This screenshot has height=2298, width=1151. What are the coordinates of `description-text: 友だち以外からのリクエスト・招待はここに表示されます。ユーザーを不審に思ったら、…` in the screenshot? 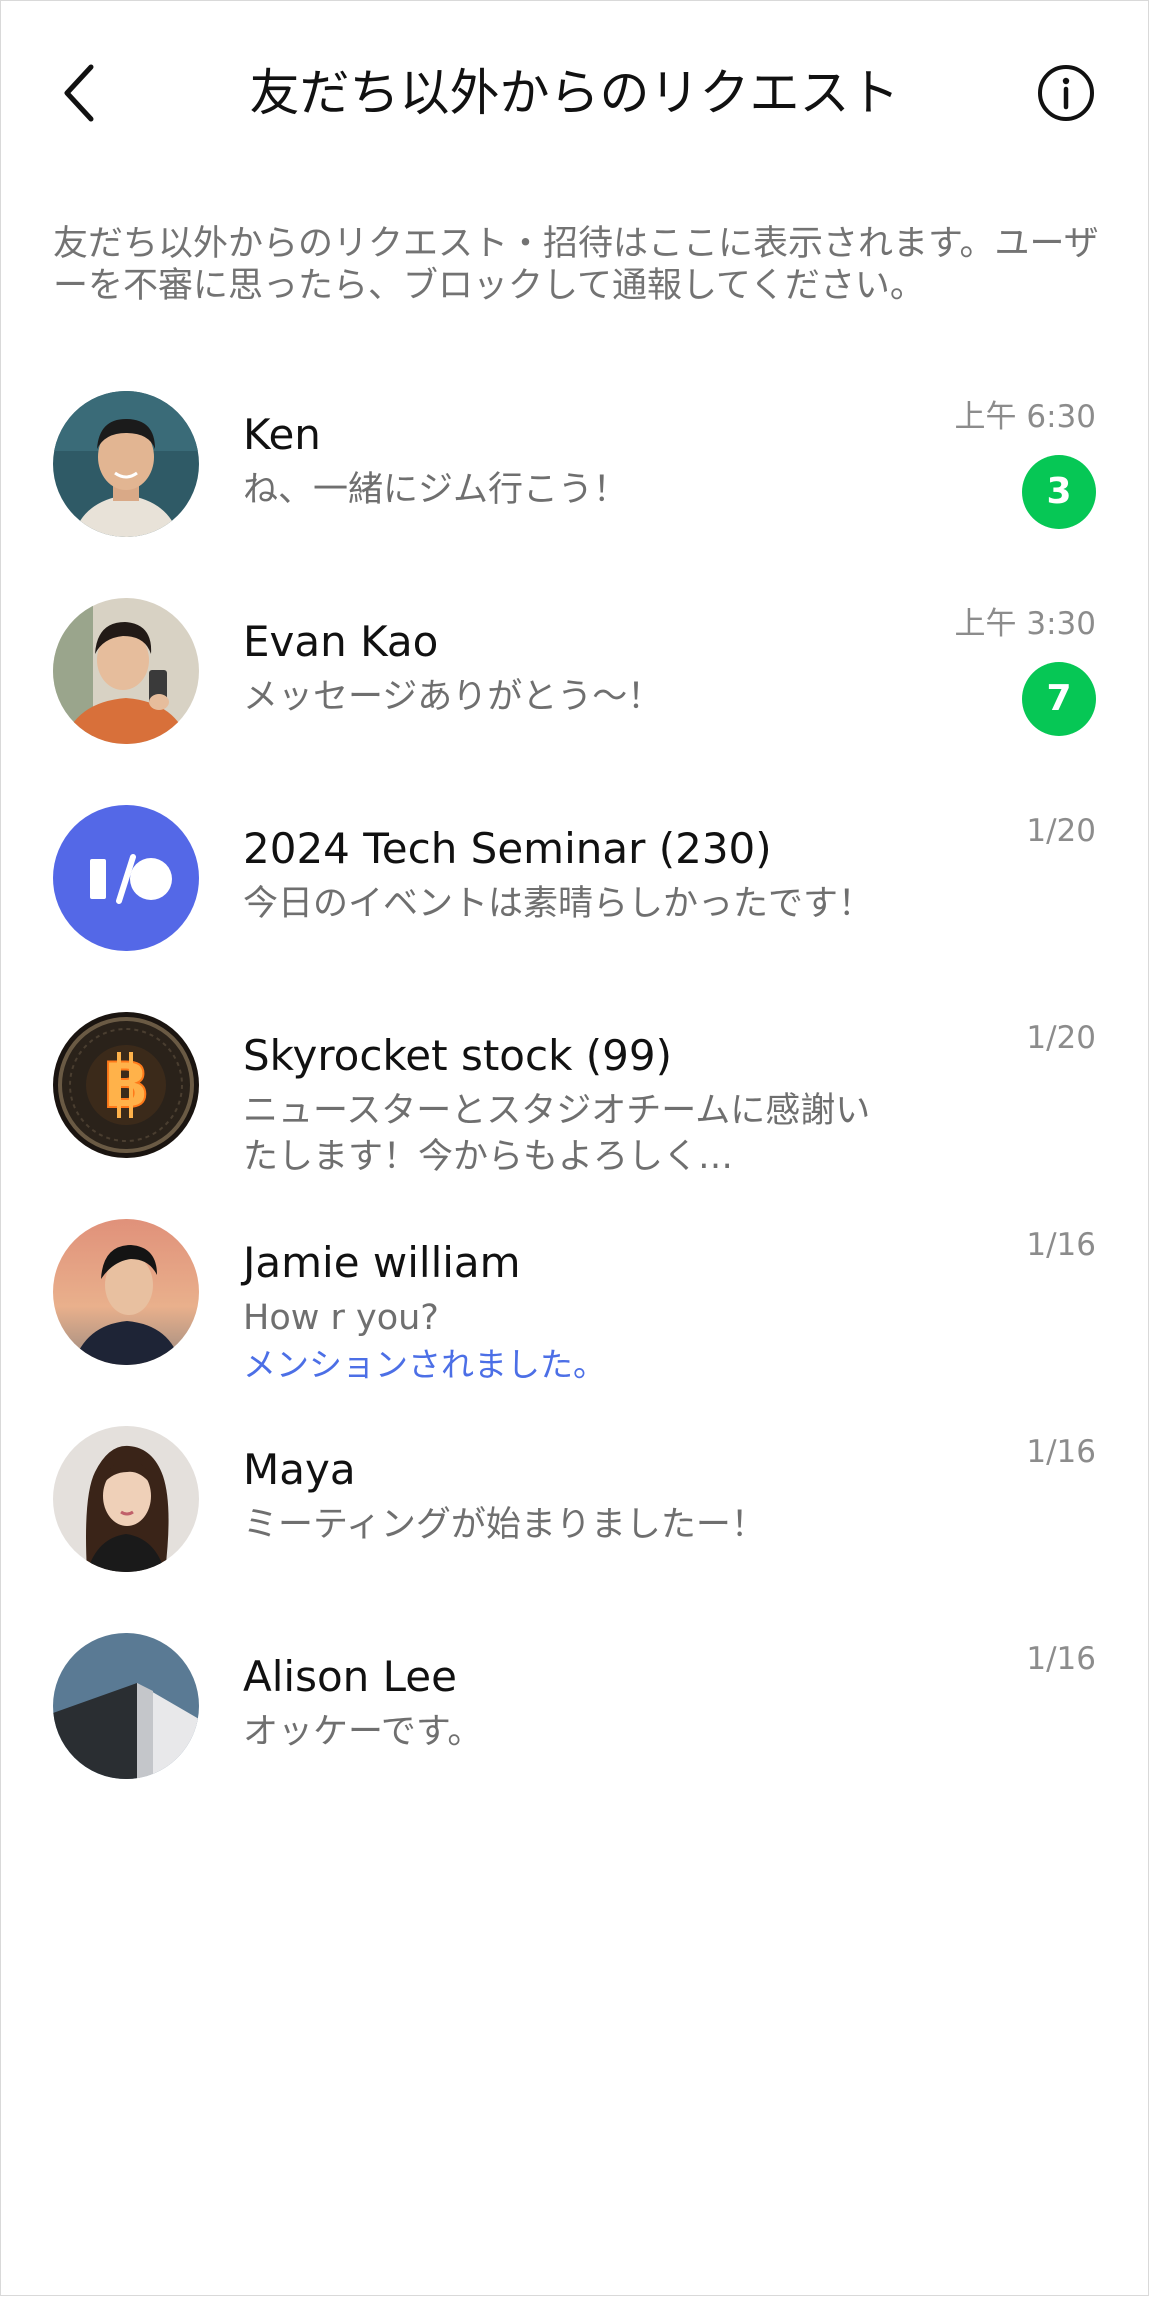 It's located at (576, 265).